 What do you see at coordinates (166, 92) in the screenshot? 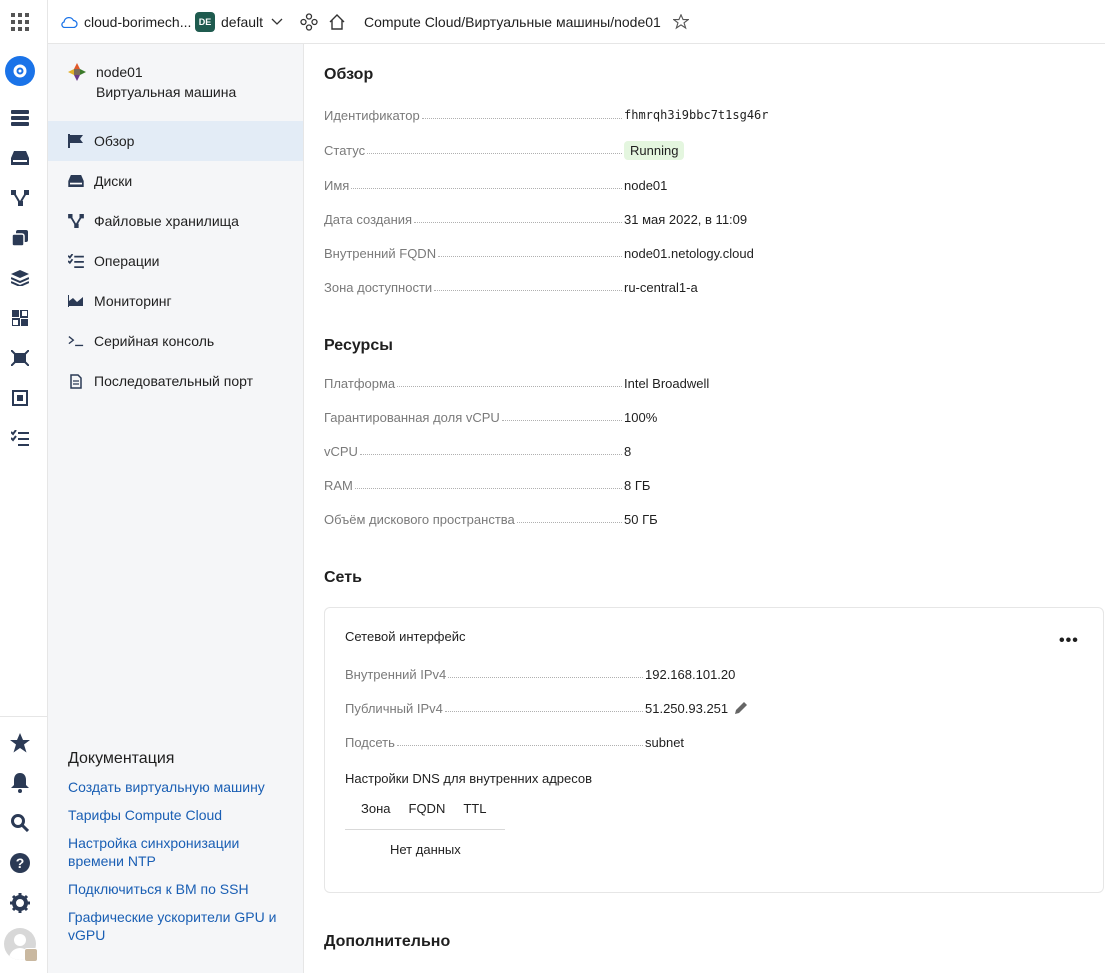
I see `resource-type: Виртуальная машина` at bounding box center [166, 92].